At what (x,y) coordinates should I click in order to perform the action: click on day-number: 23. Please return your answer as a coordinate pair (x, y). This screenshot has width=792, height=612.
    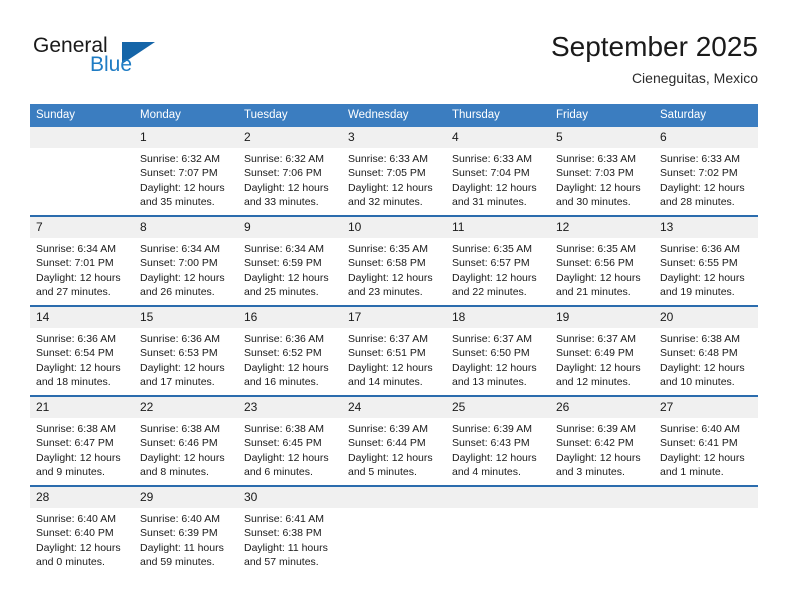
    Looking at the image, I should click on (290, 407).